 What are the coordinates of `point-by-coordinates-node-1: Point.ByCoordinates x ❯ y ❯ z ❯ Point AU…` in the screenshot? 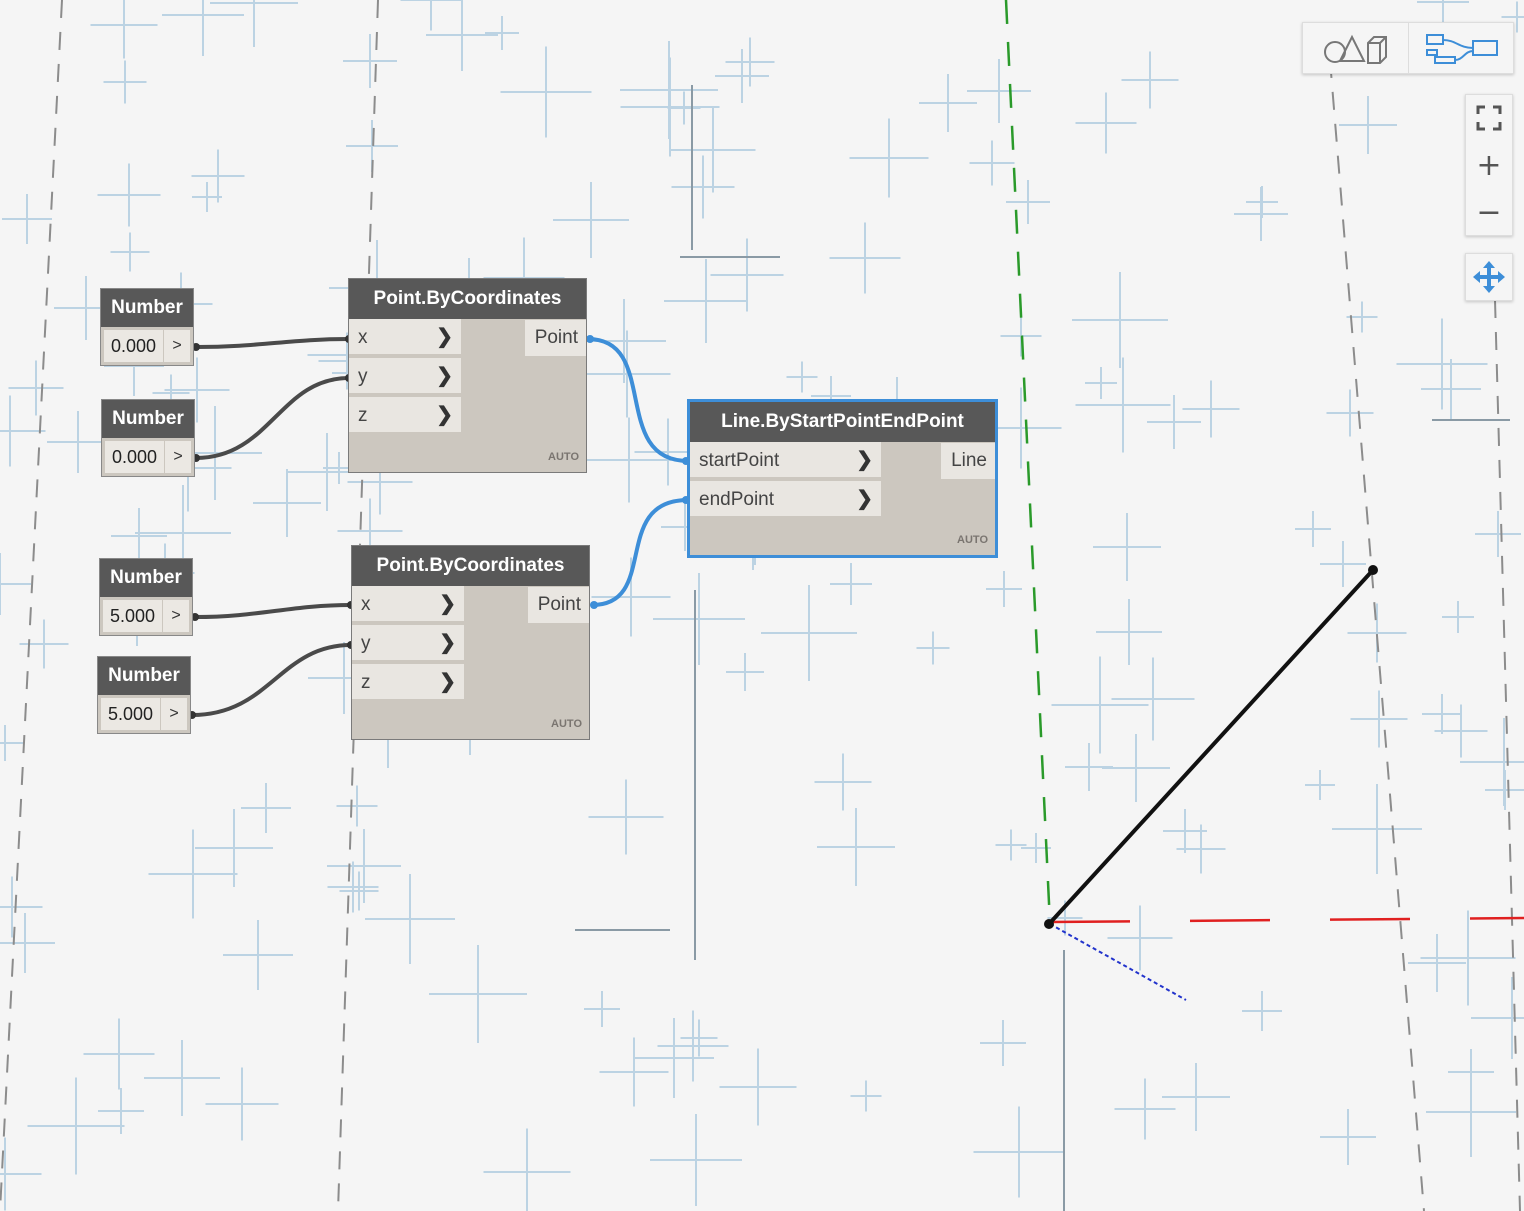 It's located at (467, 375).